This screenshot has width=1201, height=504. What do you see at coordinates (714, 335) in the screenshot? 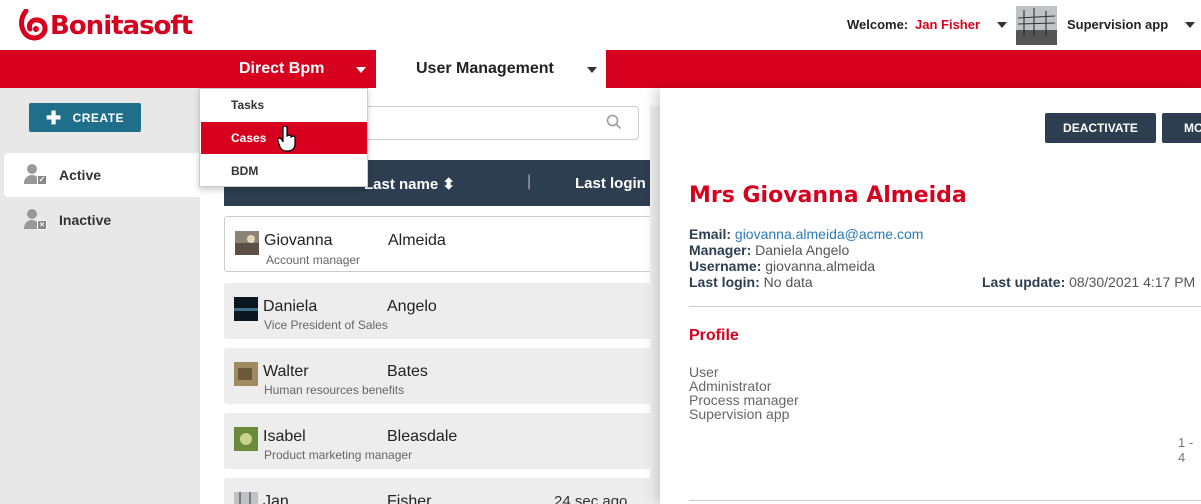
I see `profile-heading: Profile` at bounding box center [714, 335].